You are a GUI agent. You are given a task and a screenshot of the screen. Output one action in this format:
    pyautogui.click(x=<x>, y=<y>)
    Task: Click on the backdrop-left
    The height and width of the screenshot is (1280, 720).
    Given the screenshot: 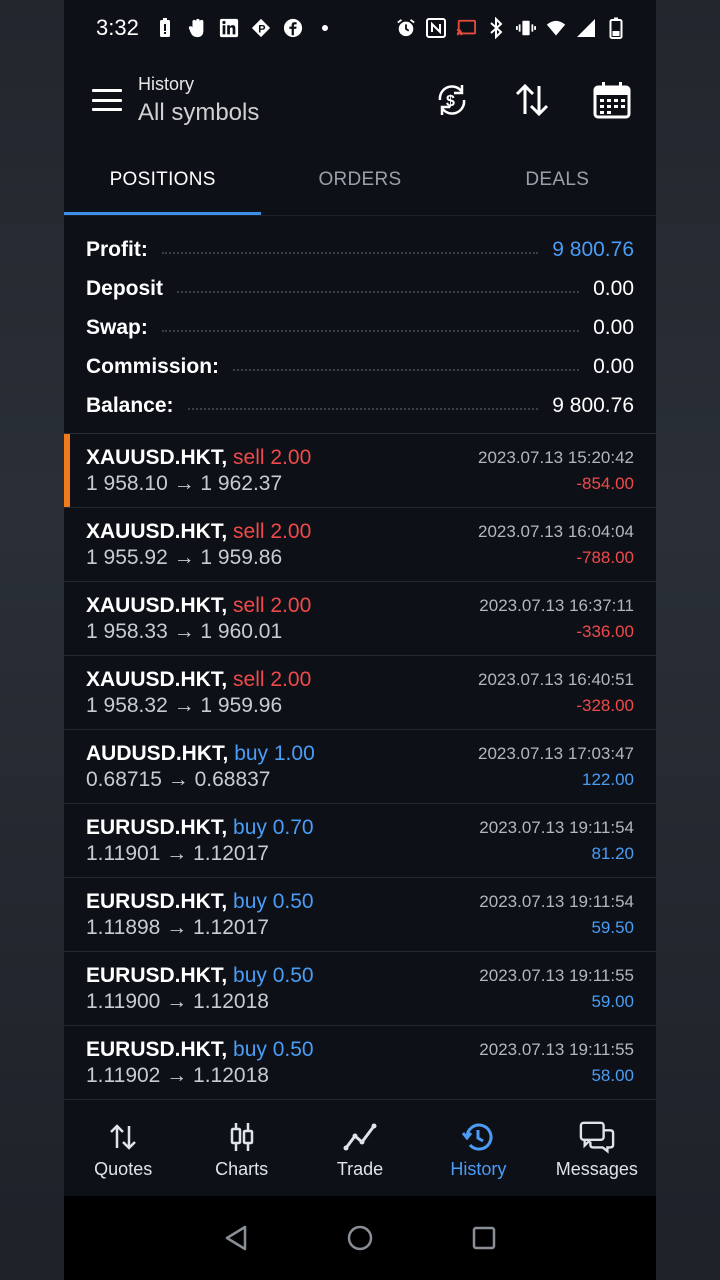 What is the action you would take?
    pyautogui.click(x=32, y=640)
    